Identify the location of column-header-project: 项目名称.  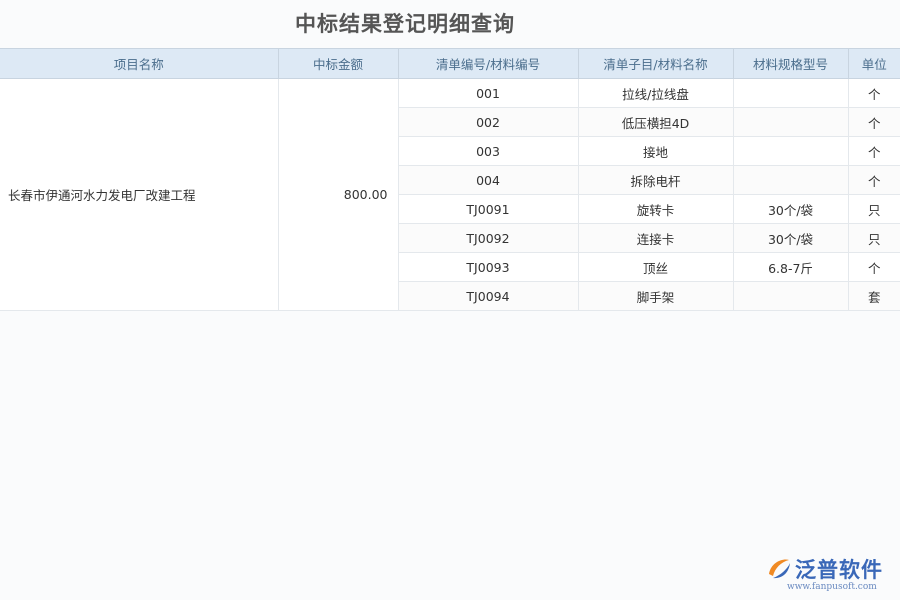
(139, 64).